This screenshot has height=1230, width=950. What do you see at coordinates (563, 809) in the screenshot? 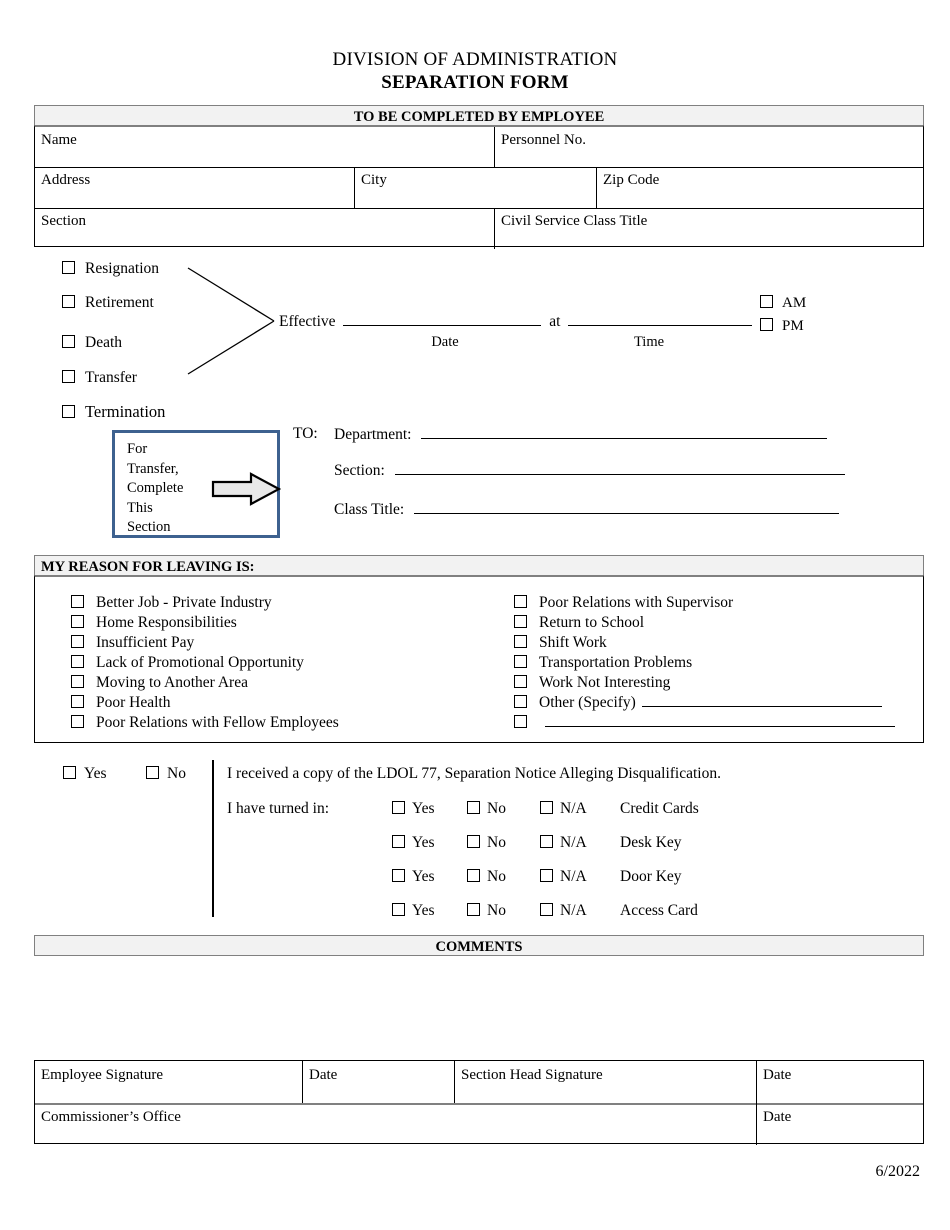
I see `credit-cards-na-option: N/A` at bounding box center [563, 809].